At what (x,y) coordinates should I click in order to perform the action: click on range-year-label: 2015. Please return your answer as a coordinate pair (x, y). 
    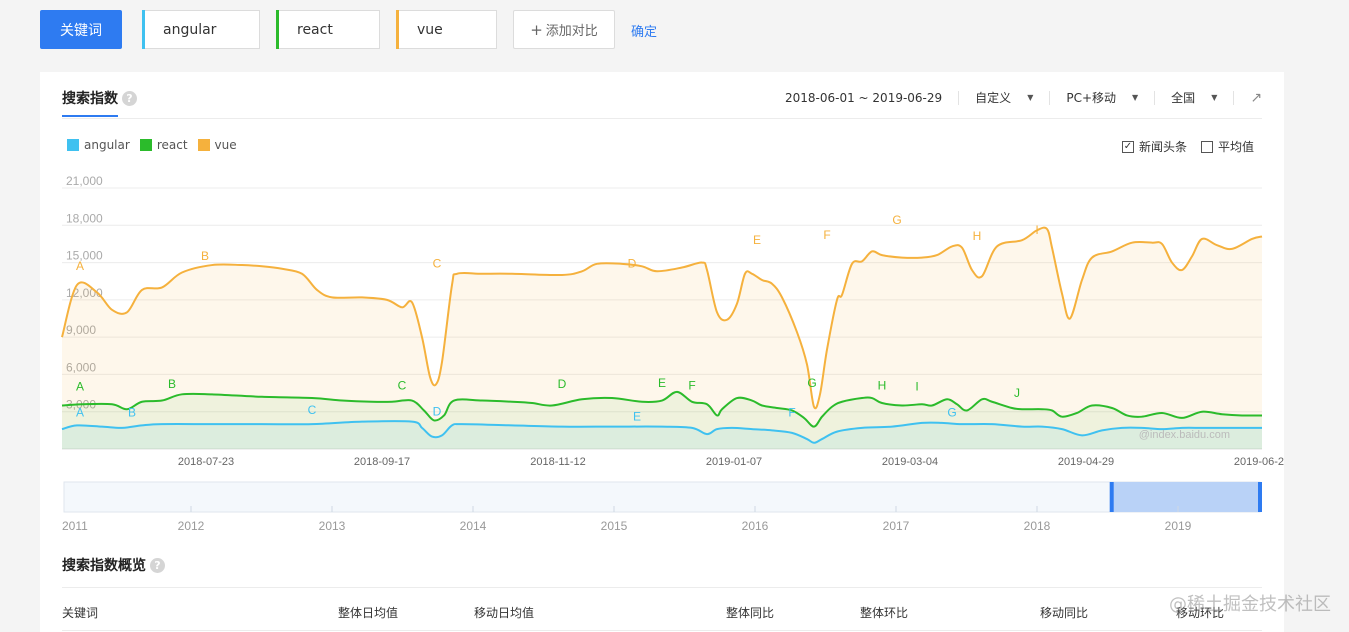
    Looking at the image, I should click on (614, 526).